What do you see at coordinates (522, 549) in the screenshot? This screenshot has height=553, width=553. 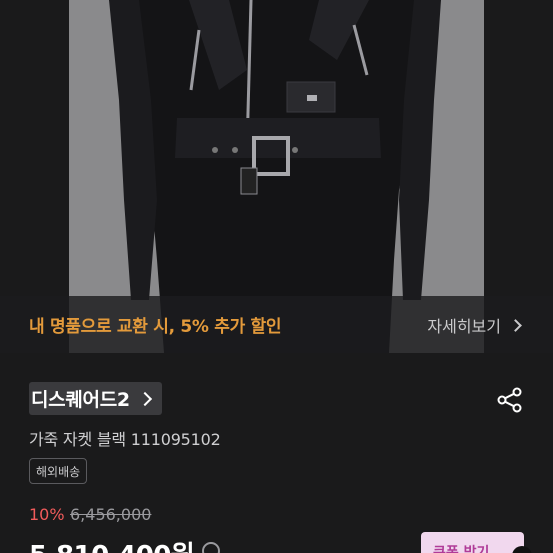 I see `download-icon` at bounding box center [522, 549].